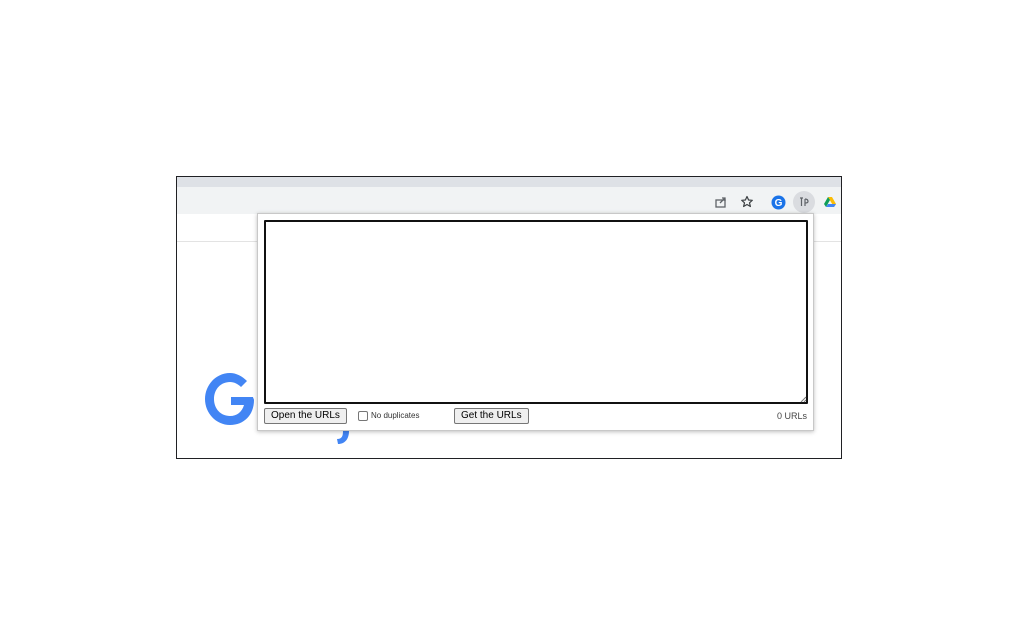  I want to click on open-urls-button: Open the URLs, so click(305, 416).